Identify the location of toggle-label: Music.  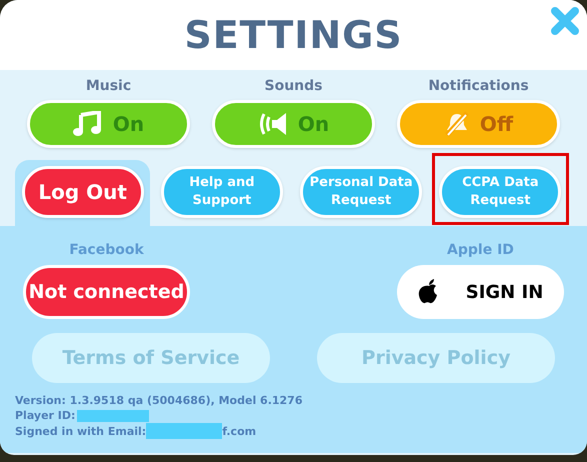
(109, 86).